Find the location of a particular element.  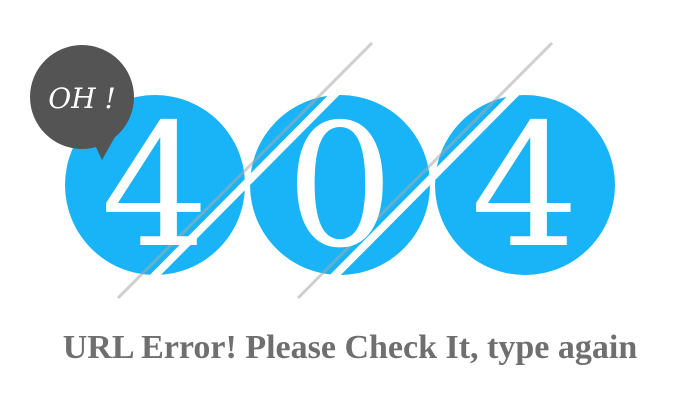

digit-0: 0 is located at coordinates (340, 187).